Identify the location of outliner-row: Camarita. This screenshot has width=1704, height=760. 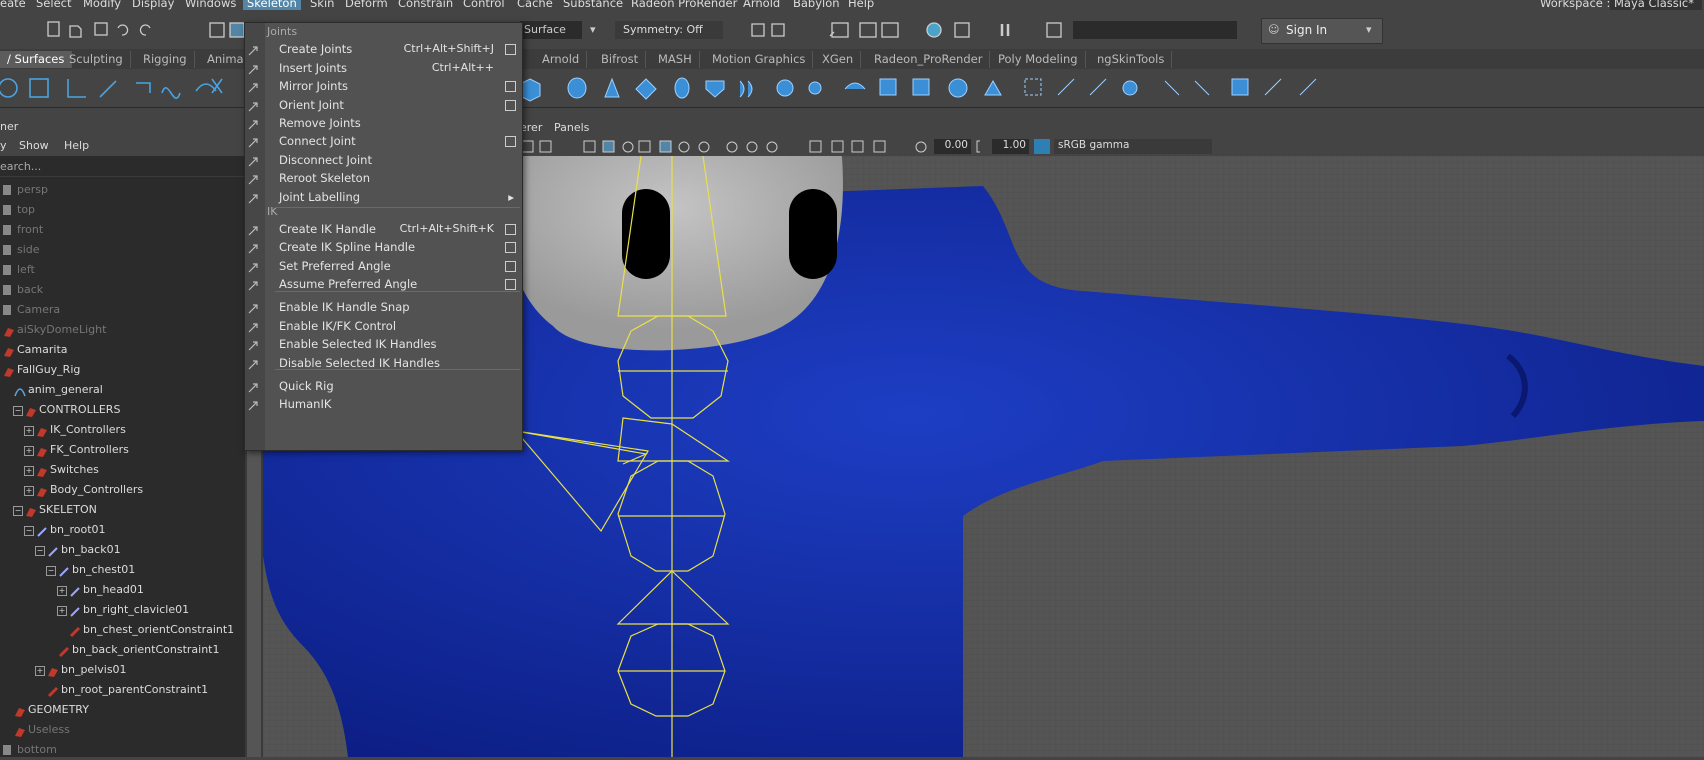
(122, 350).